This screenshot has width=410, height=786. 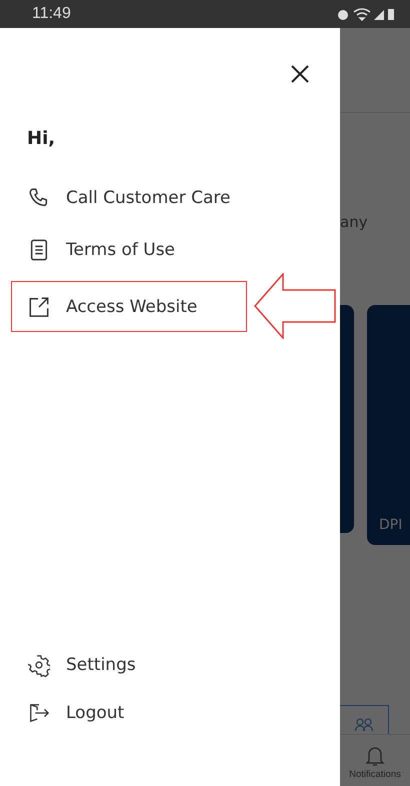 What do you see at coordinates (101, 665) in the screenshot?
I see `menu-item-label: Settings` at bounding box center [101, 665].